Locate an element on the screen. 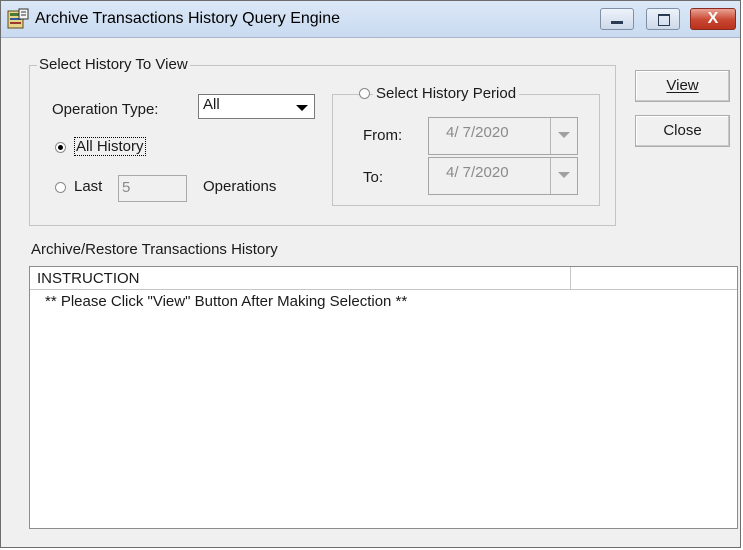 This screenshot has height=550, width=743. close-button-label: Close is located at coordinates (682, 130).